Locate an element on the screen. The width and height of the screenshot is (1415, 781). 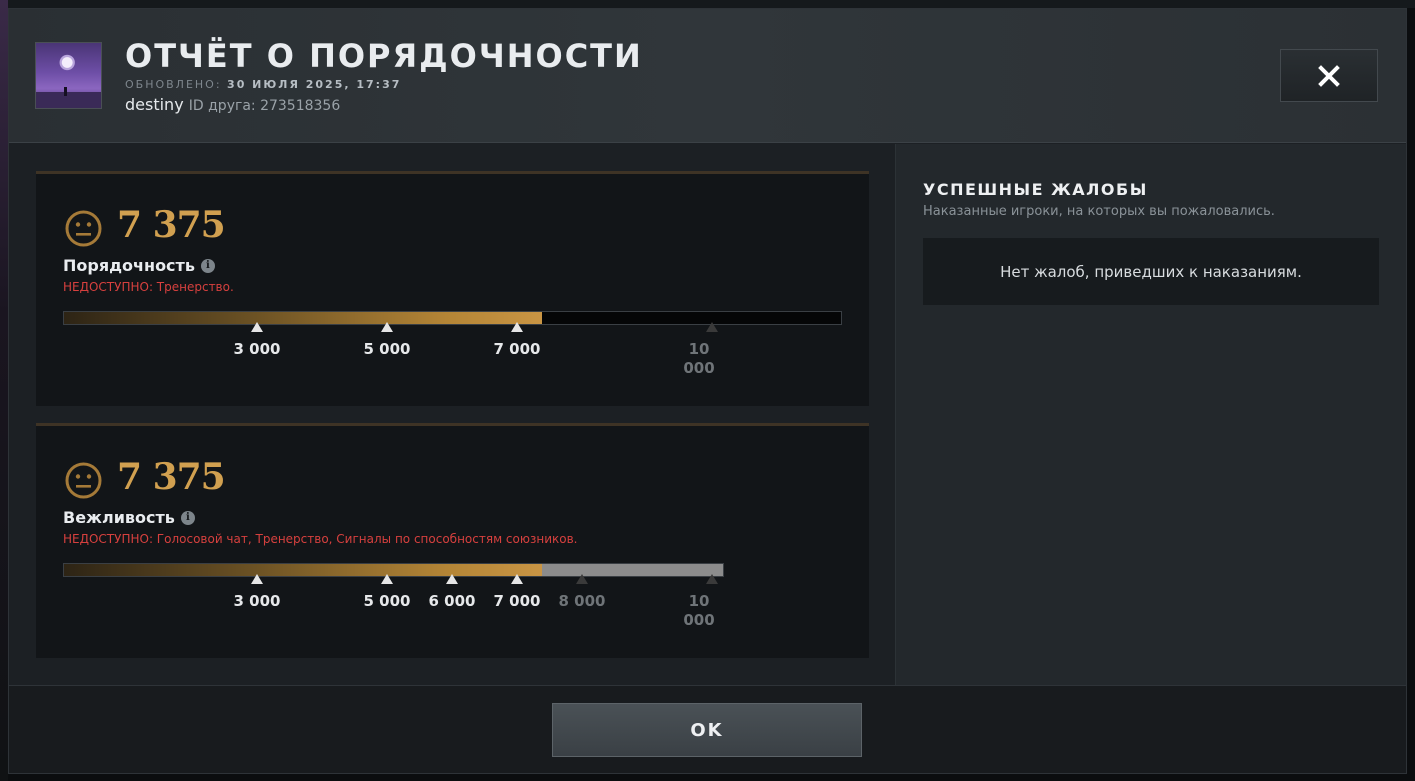
player-info: destiny ID друга: 273518356 is located at coordinates (232, 104).